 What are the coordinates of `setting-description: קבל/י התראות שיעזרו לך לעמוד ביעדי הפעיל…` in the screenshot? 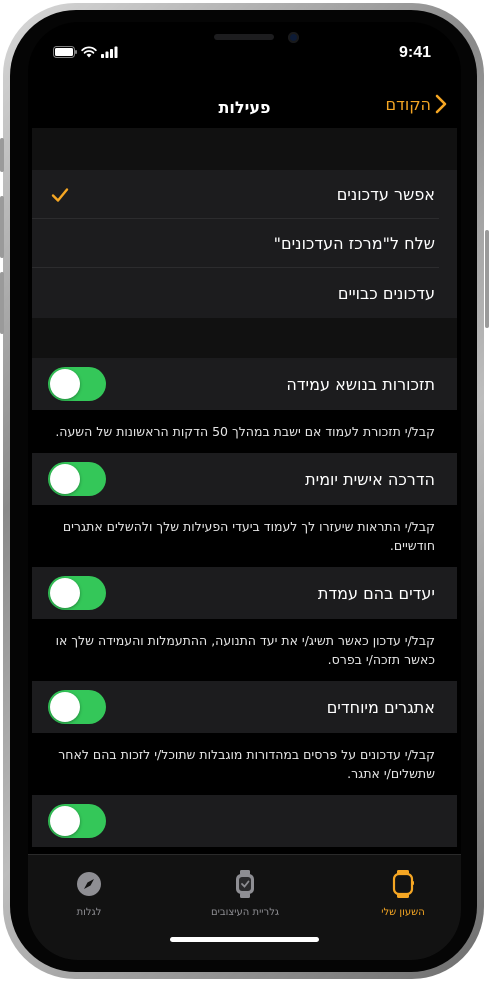 It's located at (244, 536).